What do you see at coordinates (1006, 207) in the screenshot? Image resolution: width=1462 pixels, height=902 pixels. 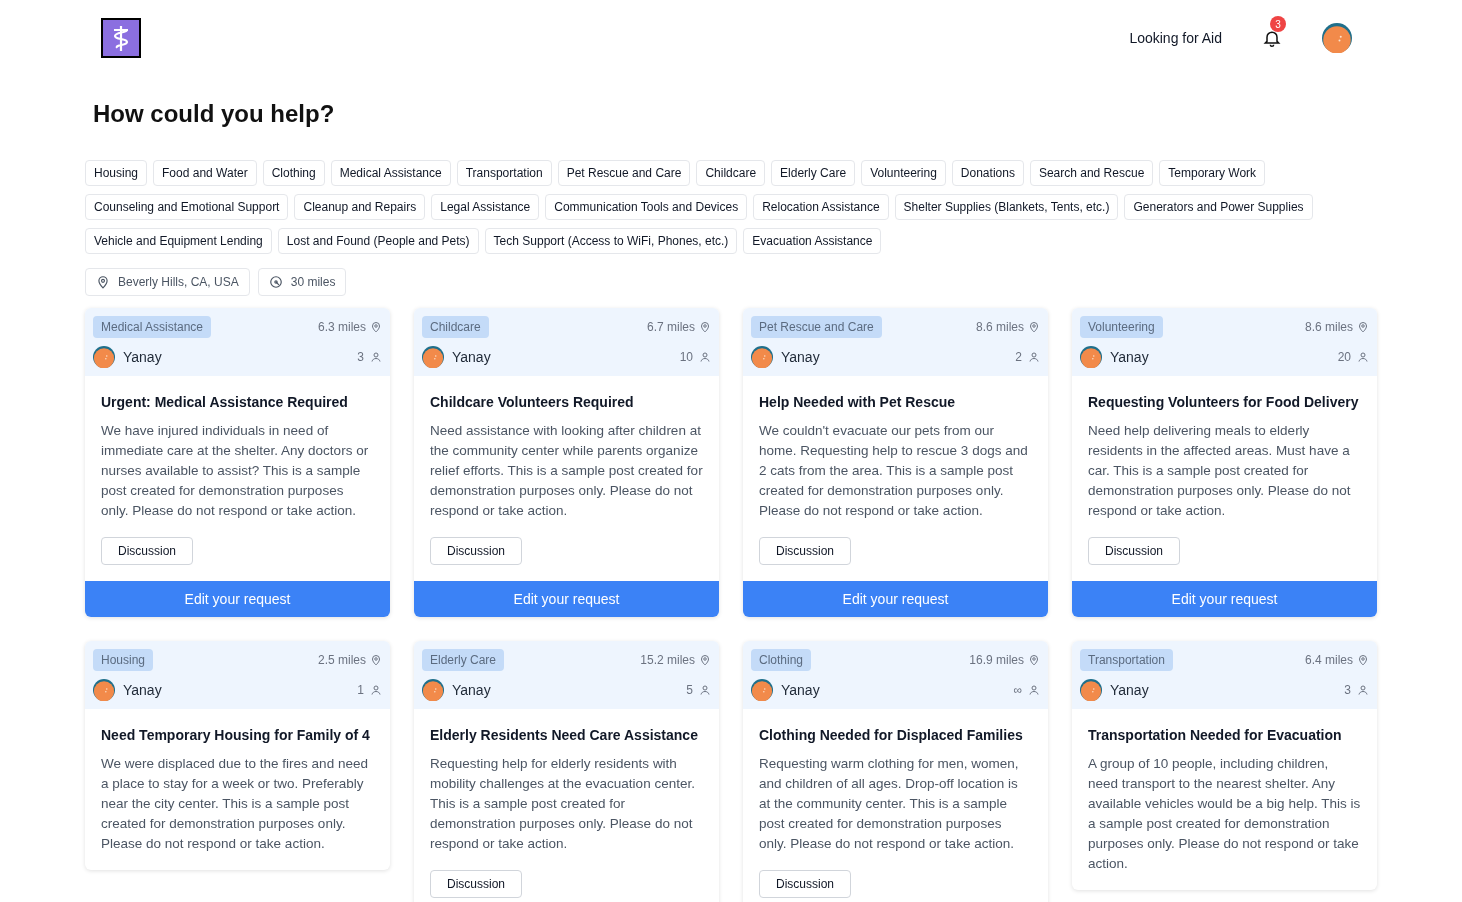 I see `category-chip: Shelter Supplies (Blankets, Tents, etc.)` at bounding box center [1006, 207].